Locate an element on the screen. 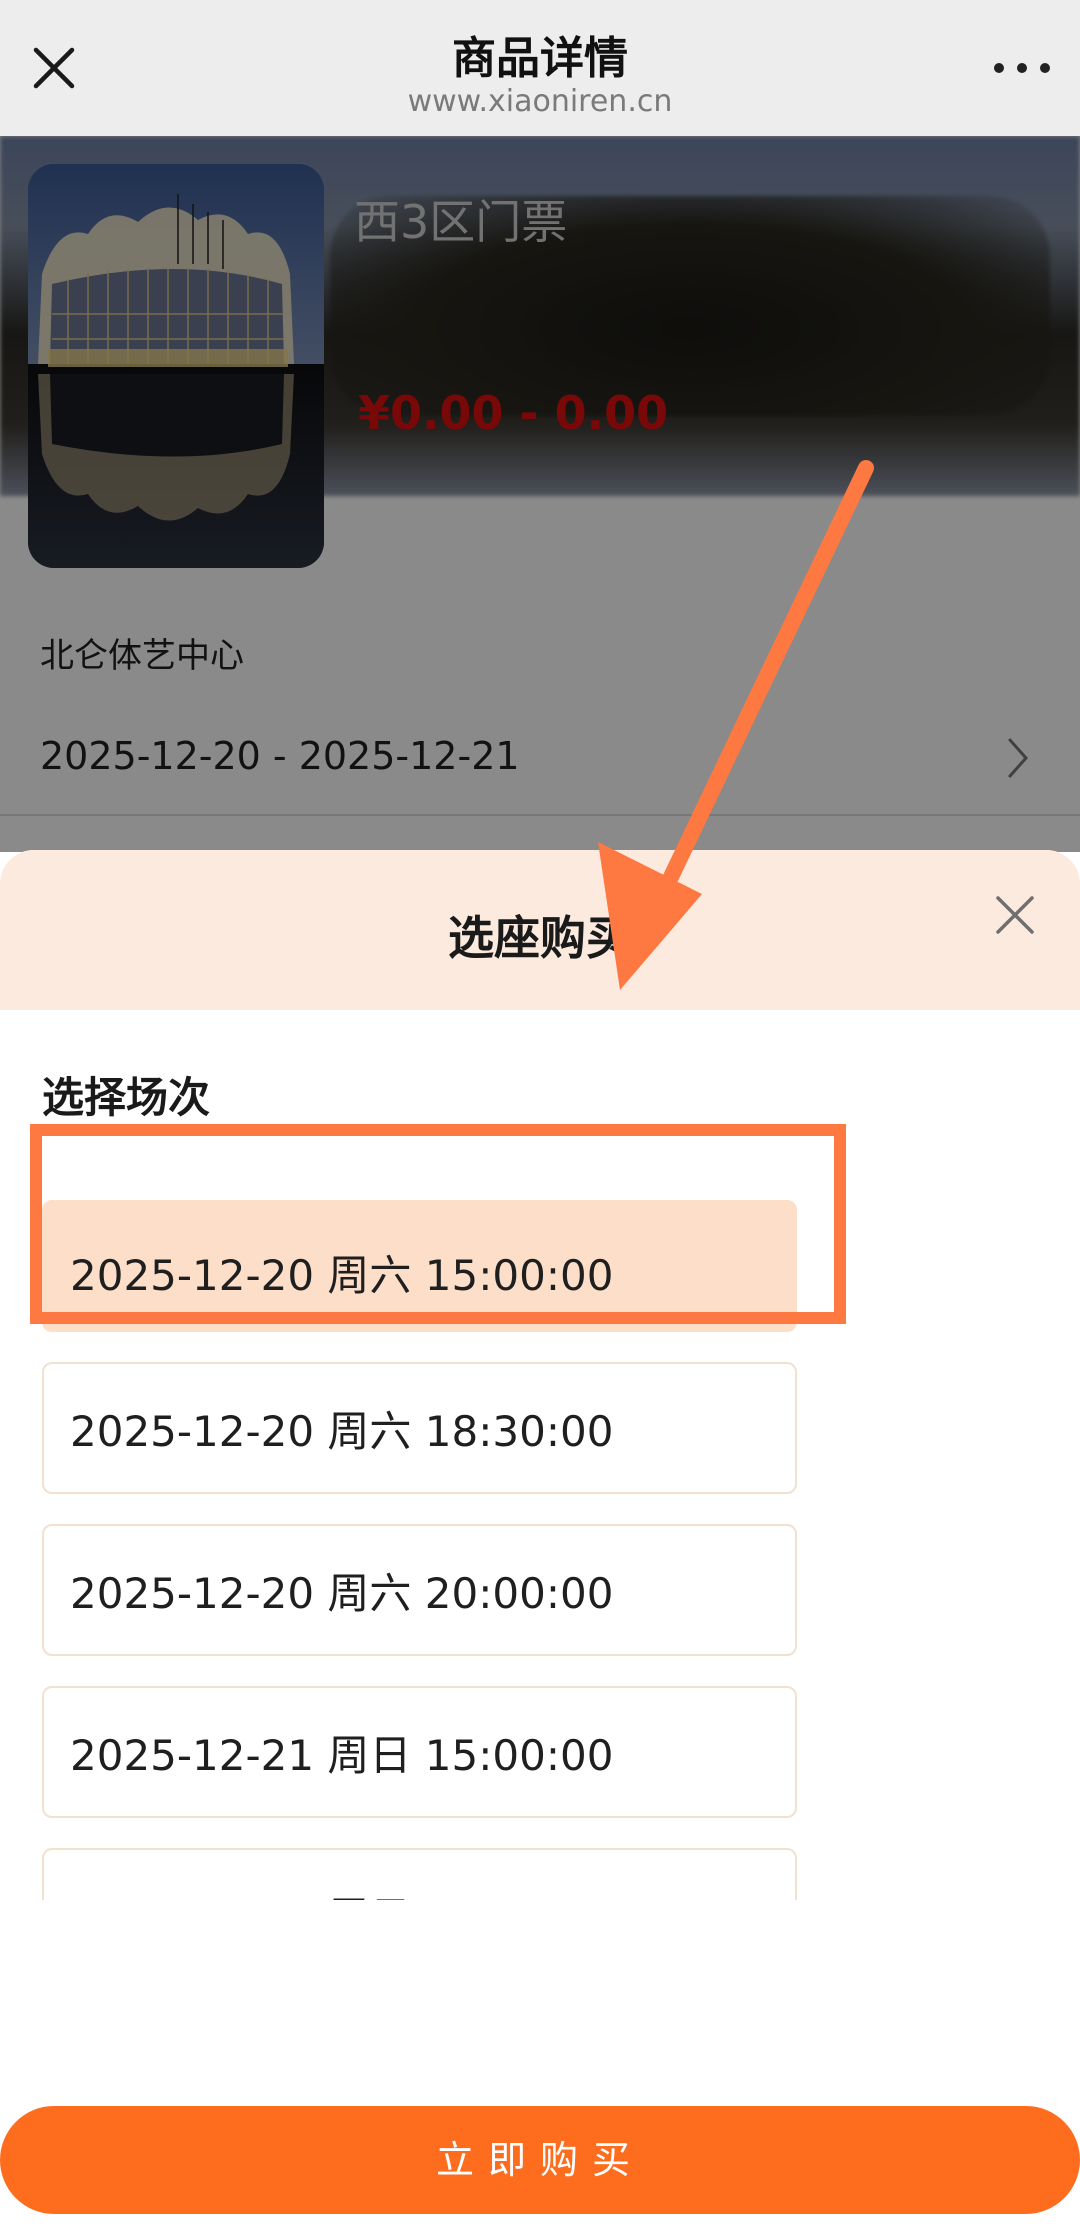  session-option-selected: 2025-12-20 周六 15:00:00 is located at coordinates (419, 1266).